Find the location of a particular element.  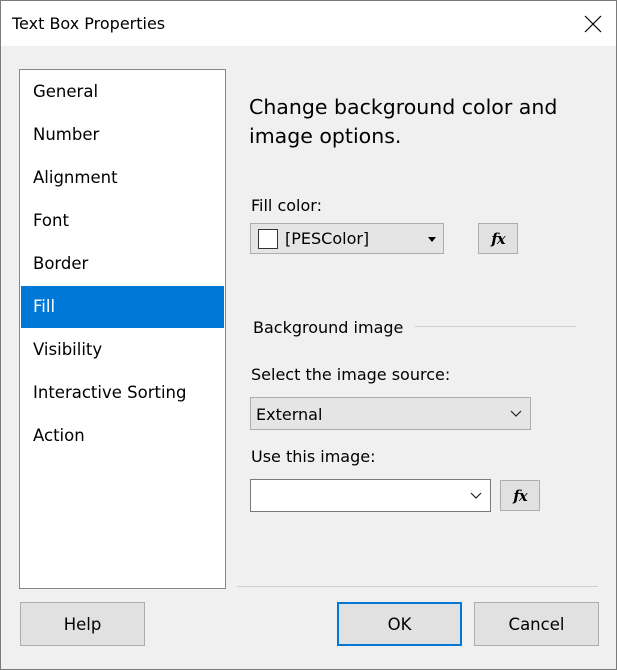

title-bar: Text Box Properties is located at coordinates (308, 23).